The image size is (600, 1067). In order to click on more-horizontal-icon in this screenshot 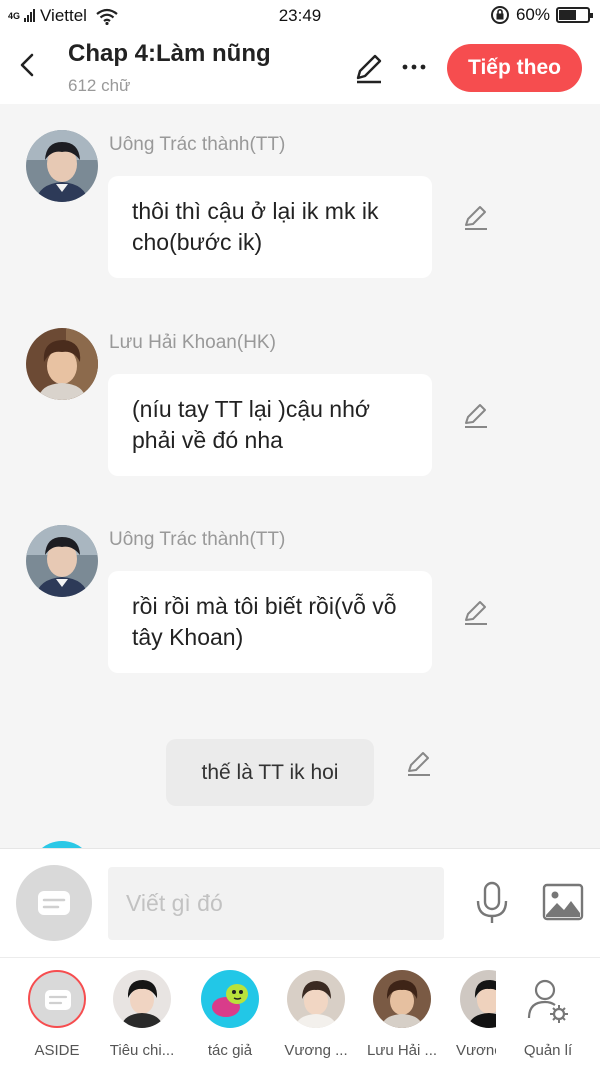, I will do `click(414, 67)`.